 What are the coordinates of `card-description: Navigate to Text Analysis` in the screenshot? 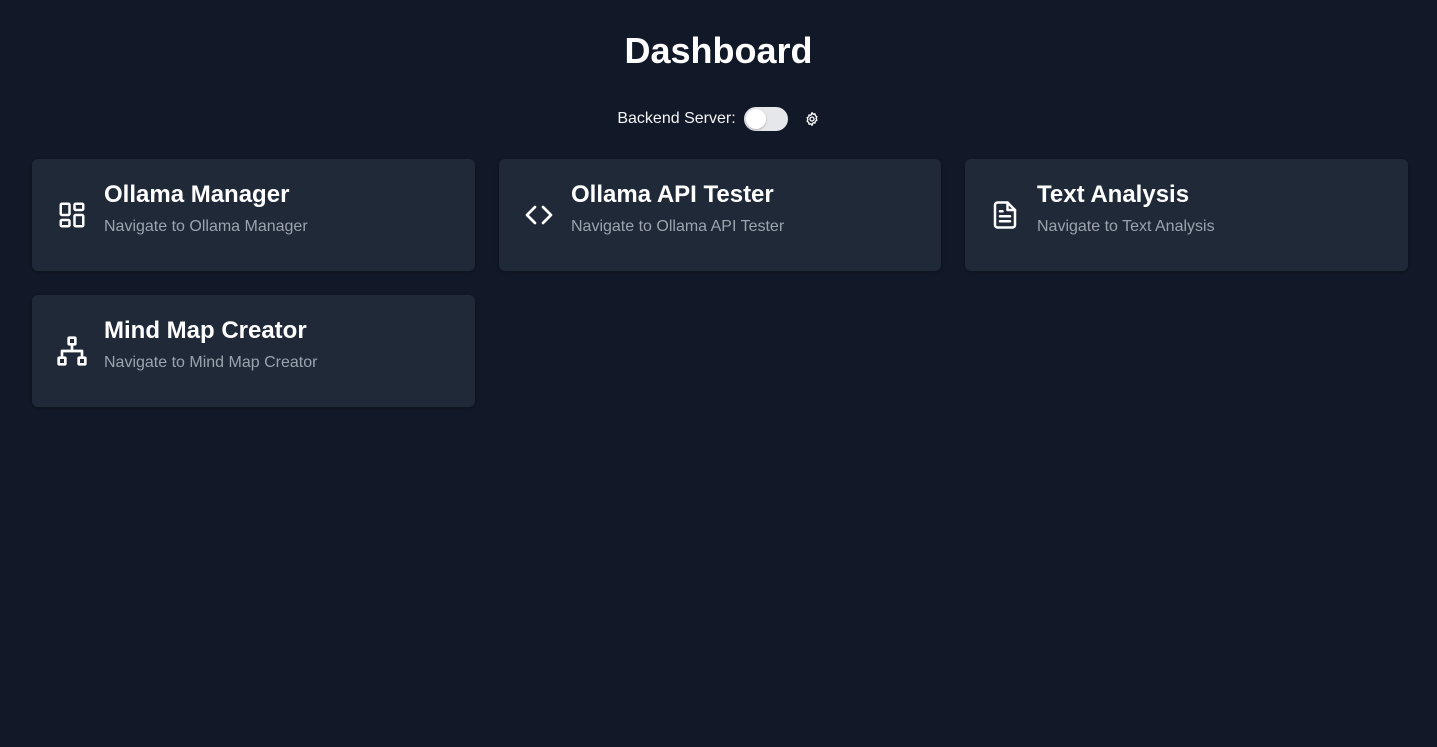 It's located at (1126, 226).